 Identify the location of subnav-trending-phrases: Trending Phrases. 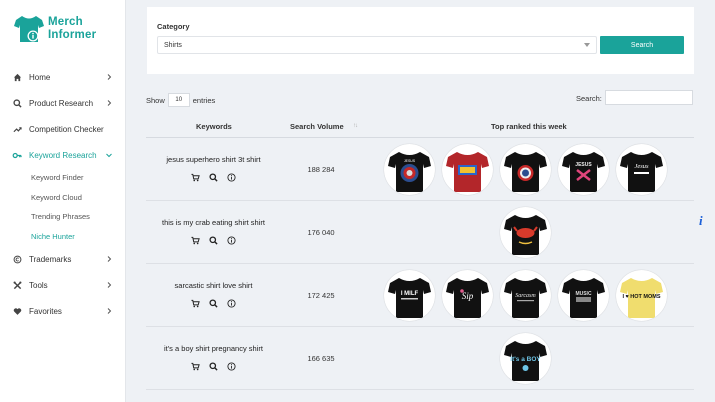
(63, 217).